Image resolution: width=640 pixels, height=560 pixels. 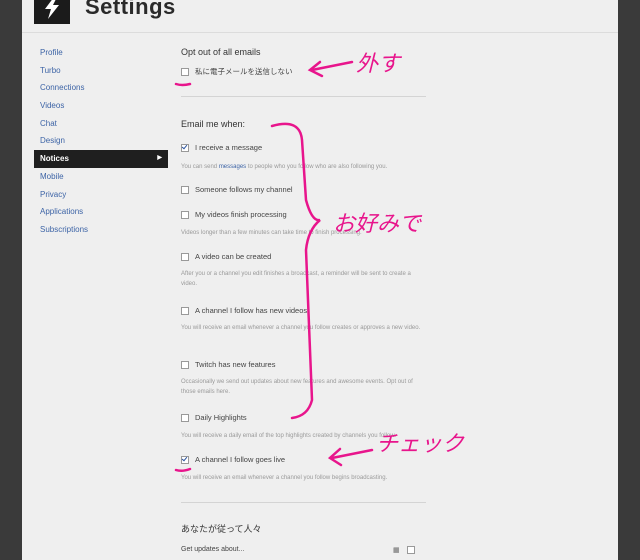 I want to click on option-label: Twitch has new features, so click(x=235, y=364).